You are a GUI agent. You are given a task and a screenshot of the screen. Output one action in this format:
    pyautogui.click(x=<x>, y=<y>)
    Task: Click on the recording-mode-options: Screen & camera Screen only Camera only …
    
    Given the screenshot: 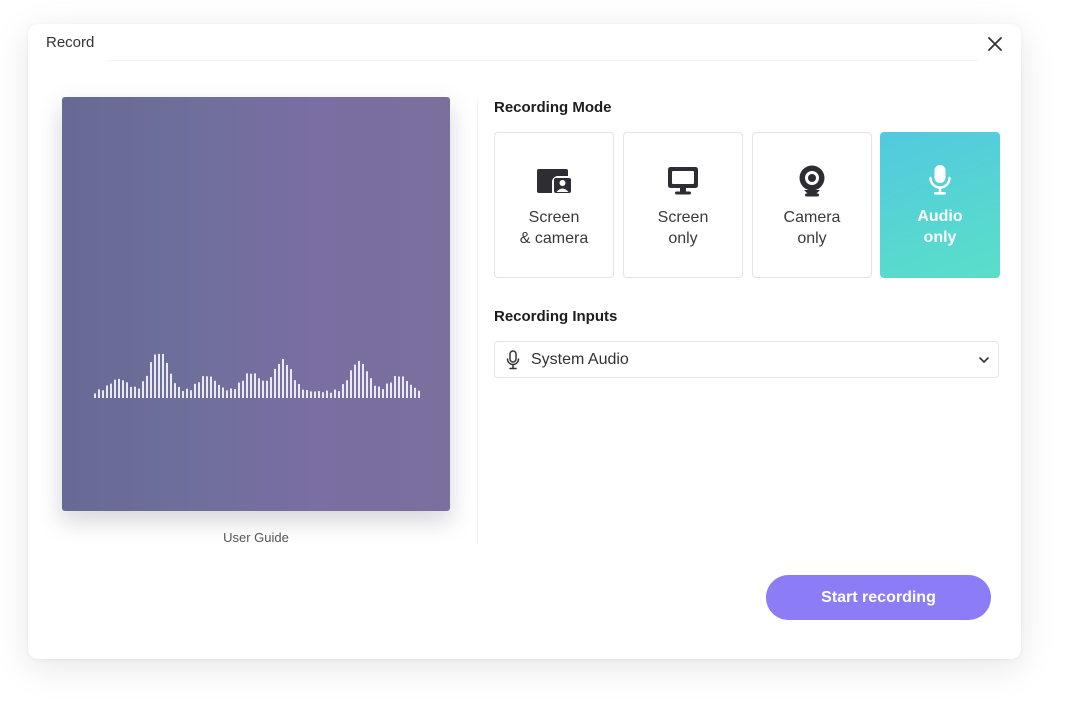 What is the action you would take?
    pyautogui.click(x=747, y=205)
    